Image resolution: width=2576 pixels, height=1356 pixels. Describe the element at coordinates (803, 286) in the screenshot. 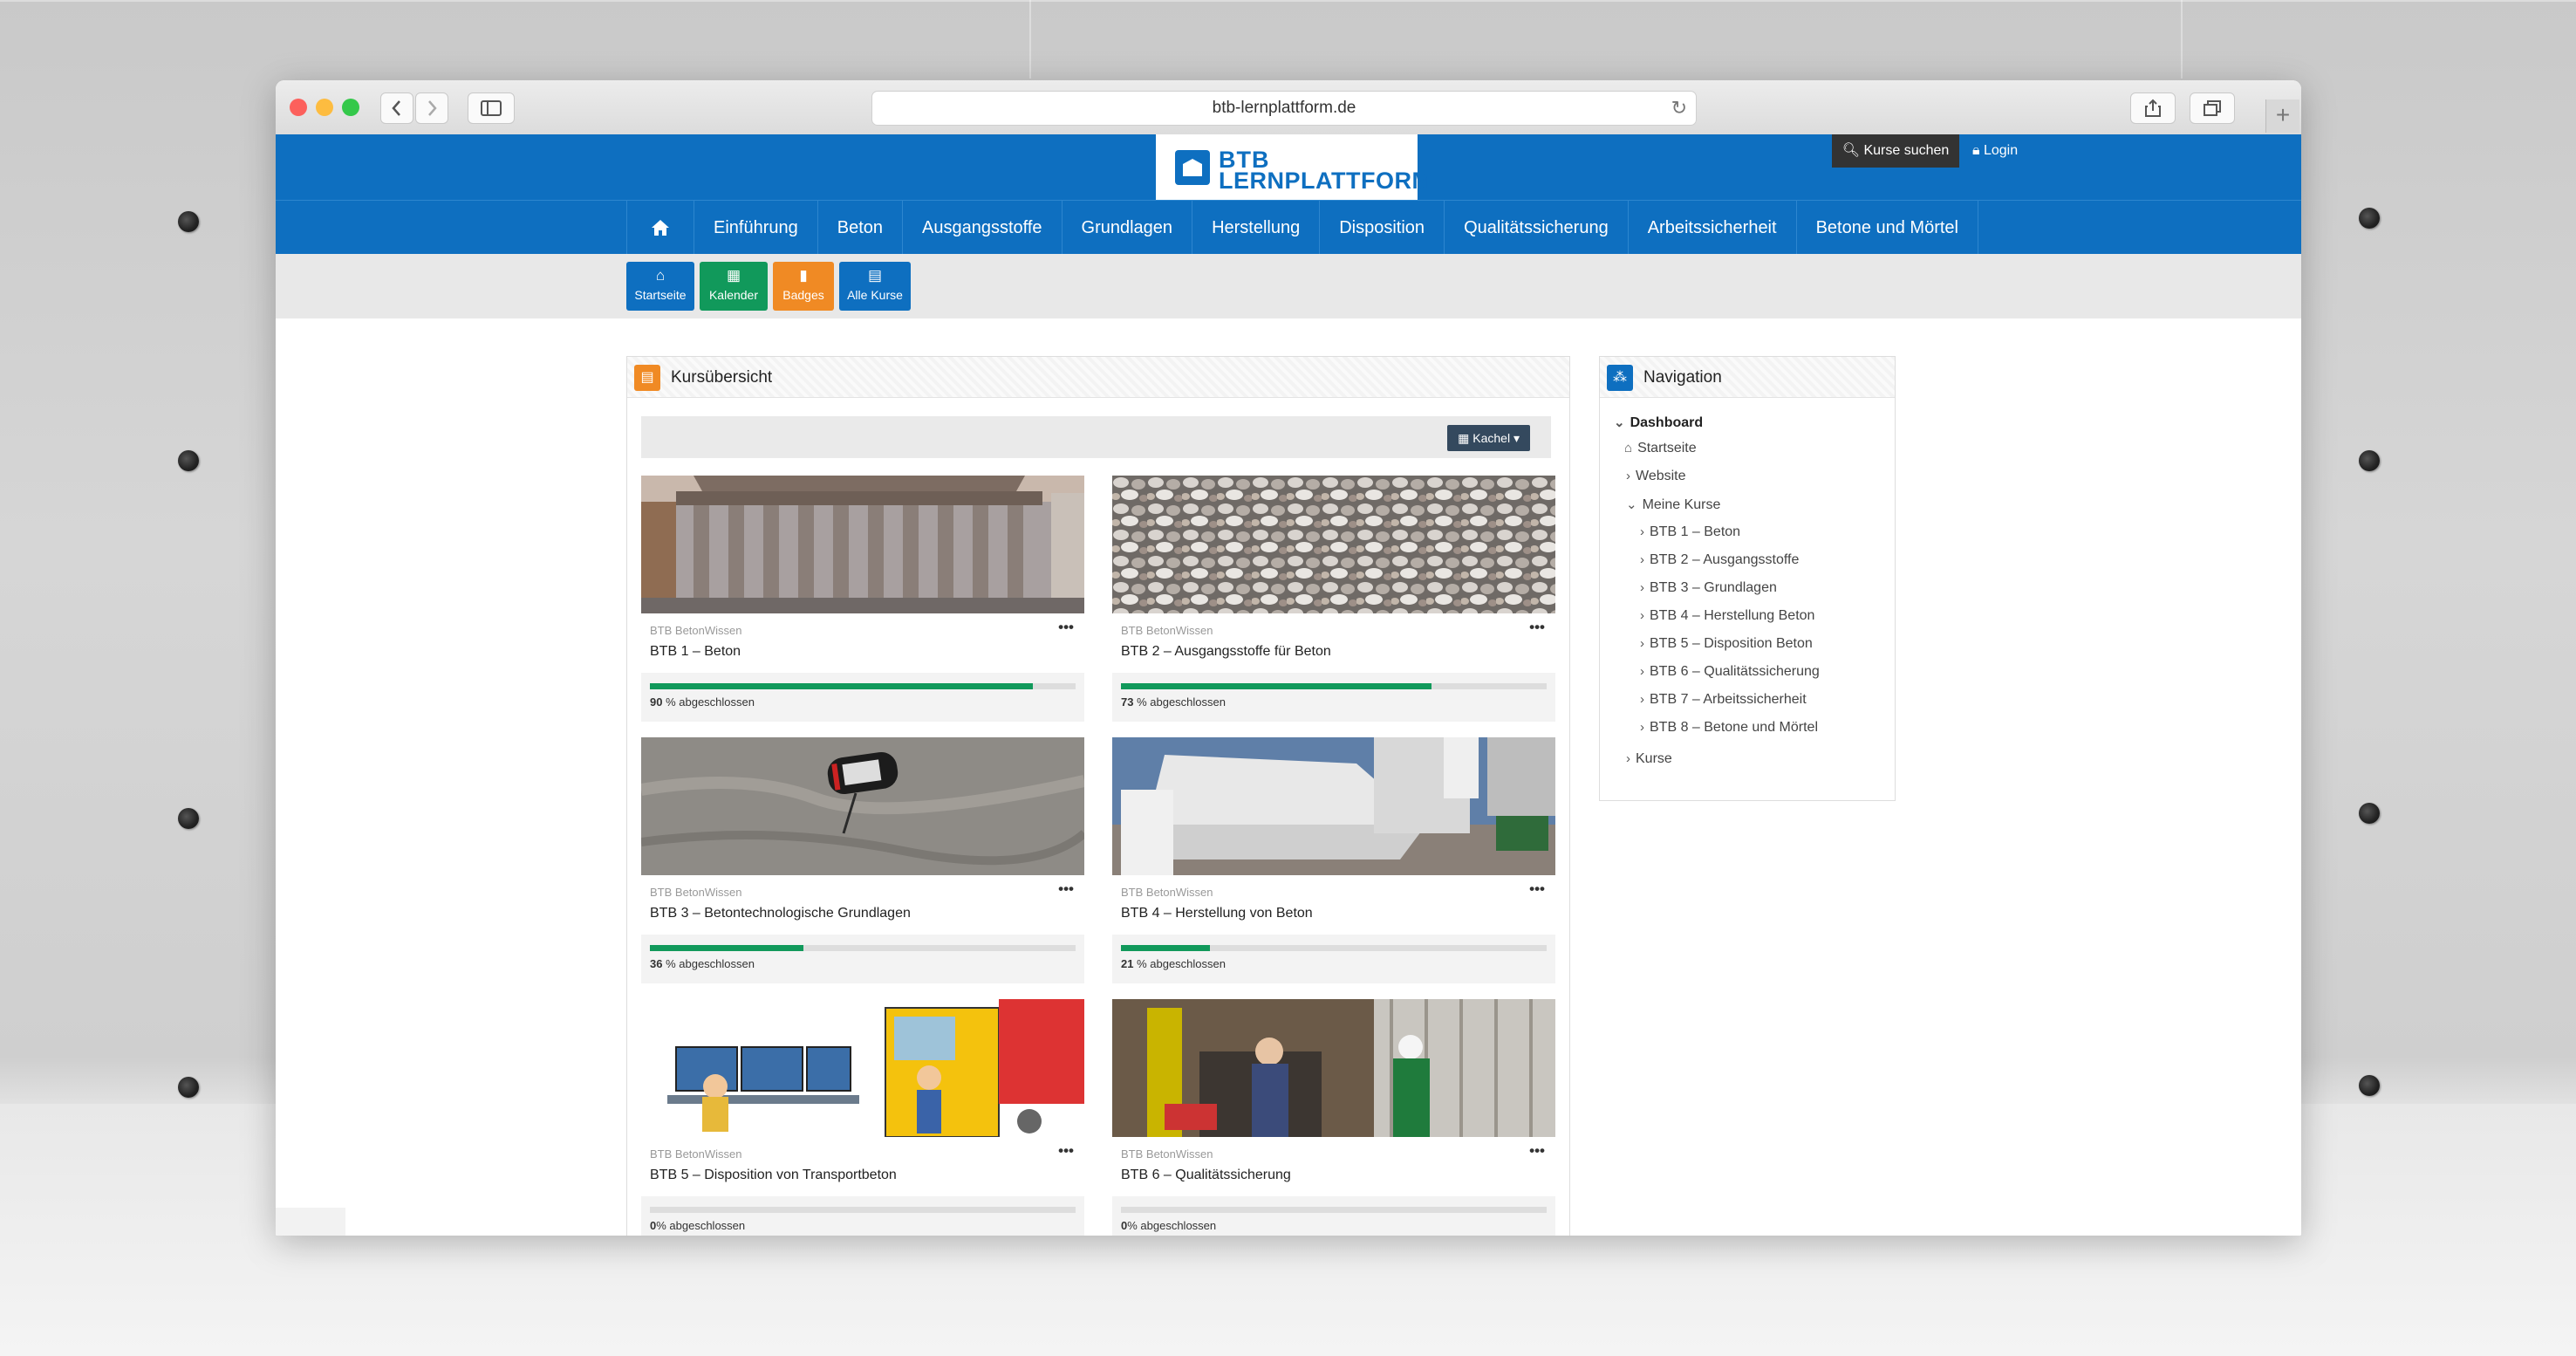

I see `quicklink-badges: ▮ Badges` at that location.